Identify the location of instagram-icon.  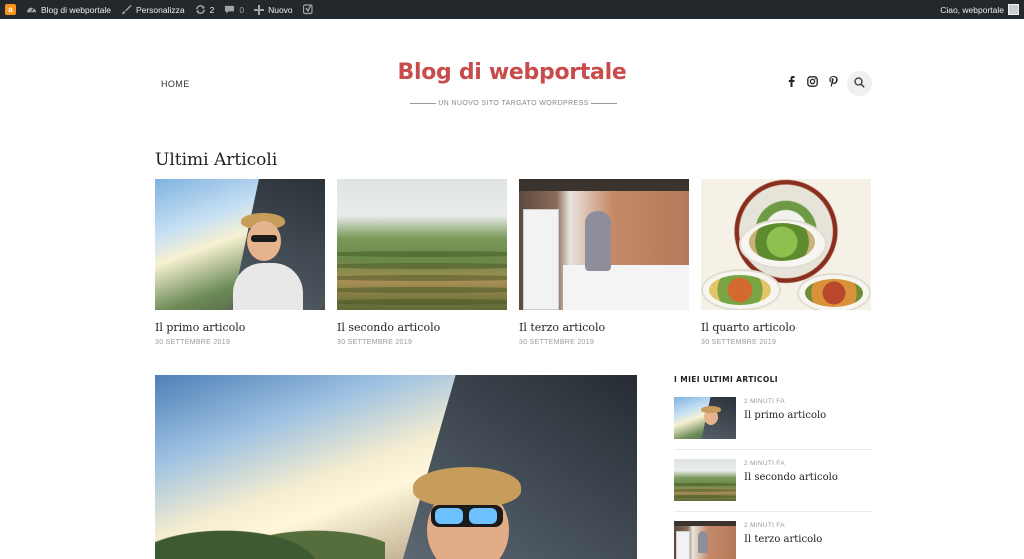
(812, 81).